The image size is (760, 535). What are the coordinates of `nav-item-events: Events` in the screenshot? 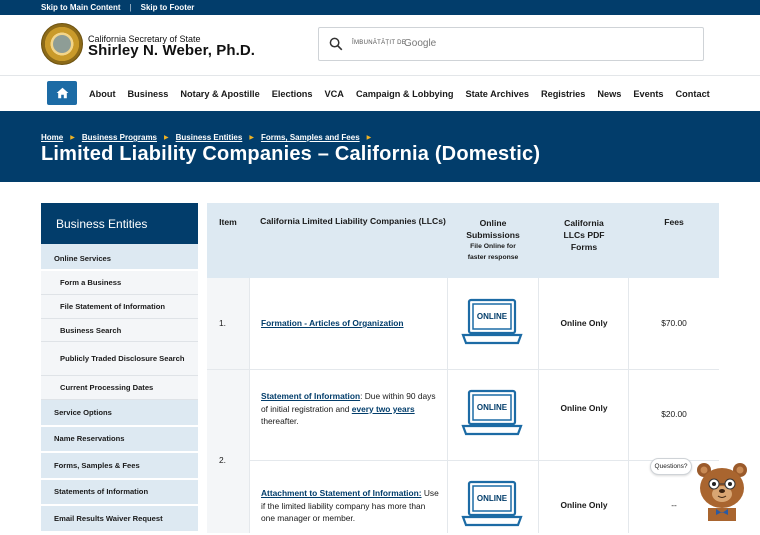 It's located at (648, 94).